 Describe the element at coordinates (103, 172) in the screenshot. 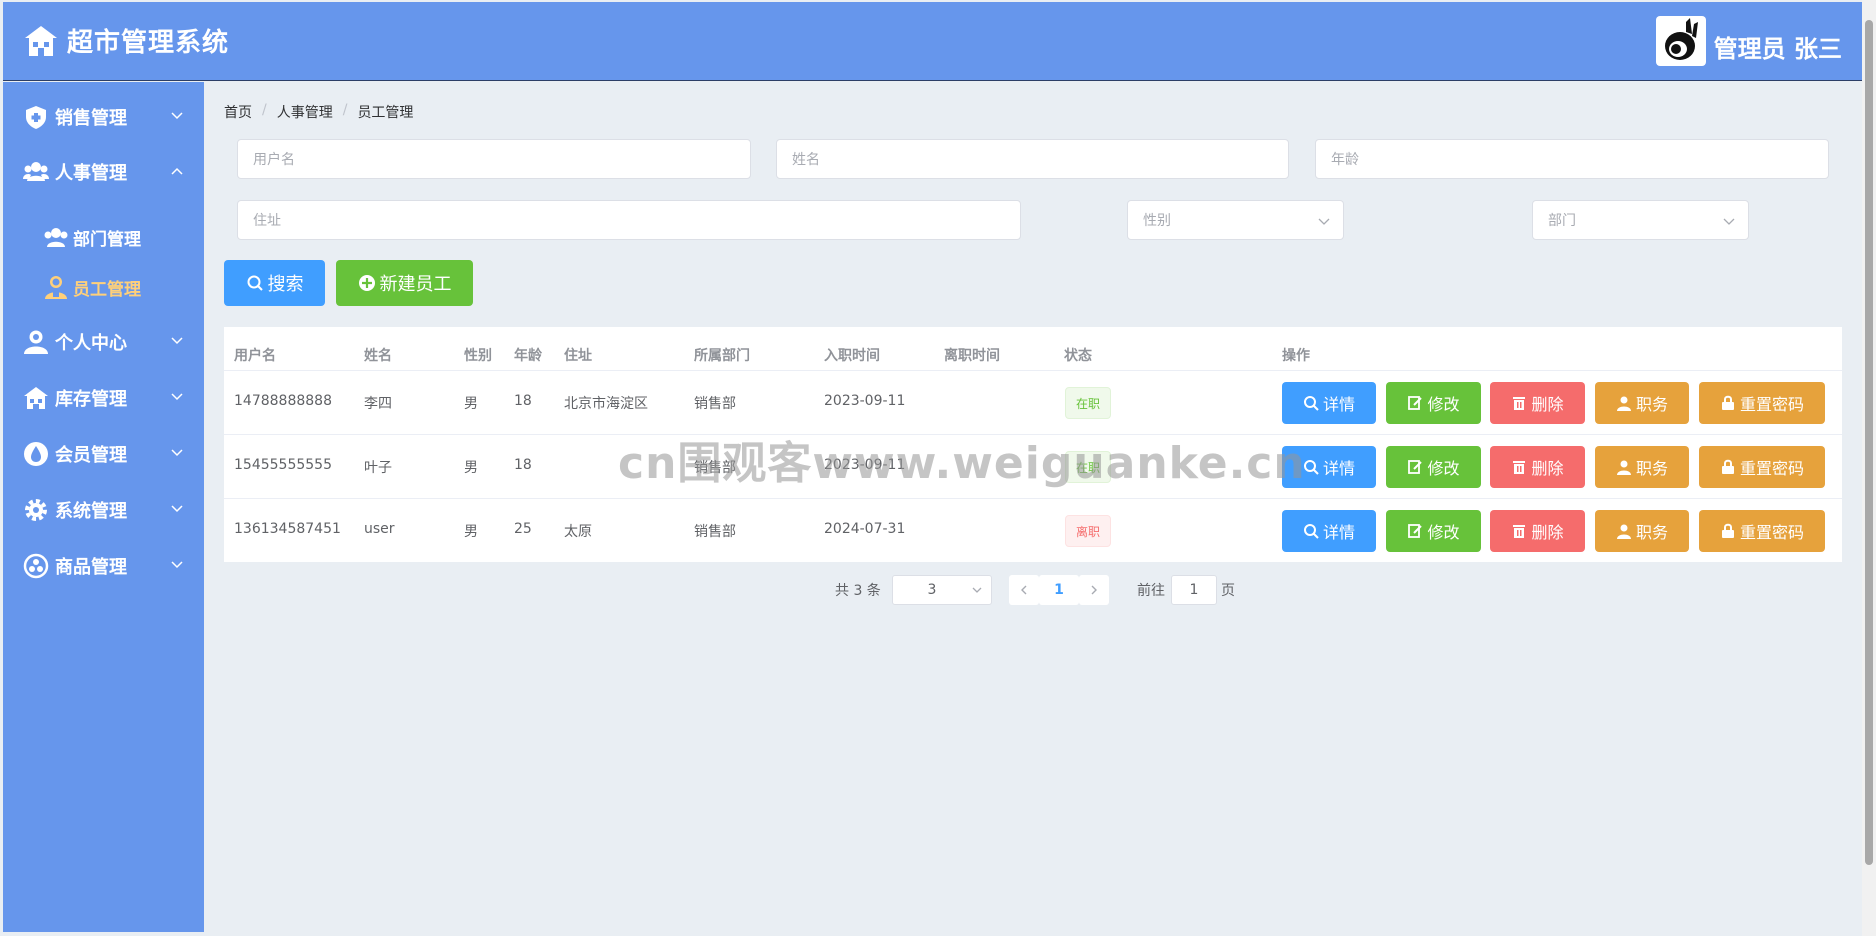

I see `sidebar-item-hr: 人事管理` at that location.